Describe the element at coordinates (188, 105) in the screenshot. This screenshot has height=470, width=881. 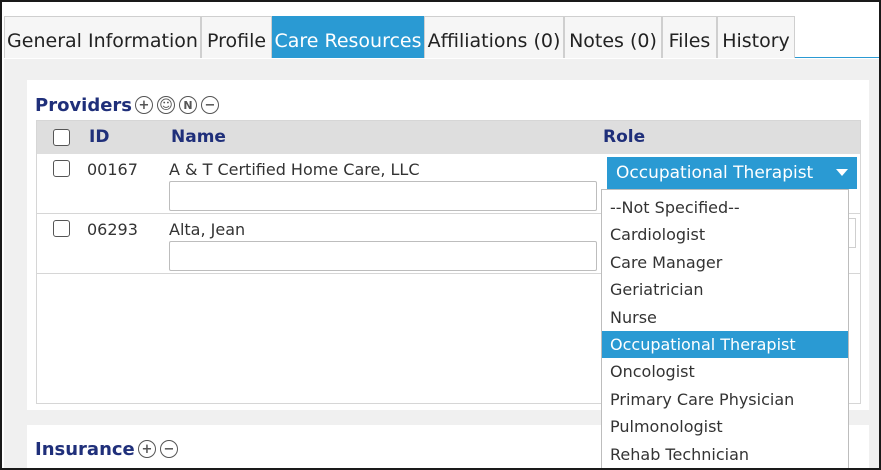
I see `new-icon: N` at that location.